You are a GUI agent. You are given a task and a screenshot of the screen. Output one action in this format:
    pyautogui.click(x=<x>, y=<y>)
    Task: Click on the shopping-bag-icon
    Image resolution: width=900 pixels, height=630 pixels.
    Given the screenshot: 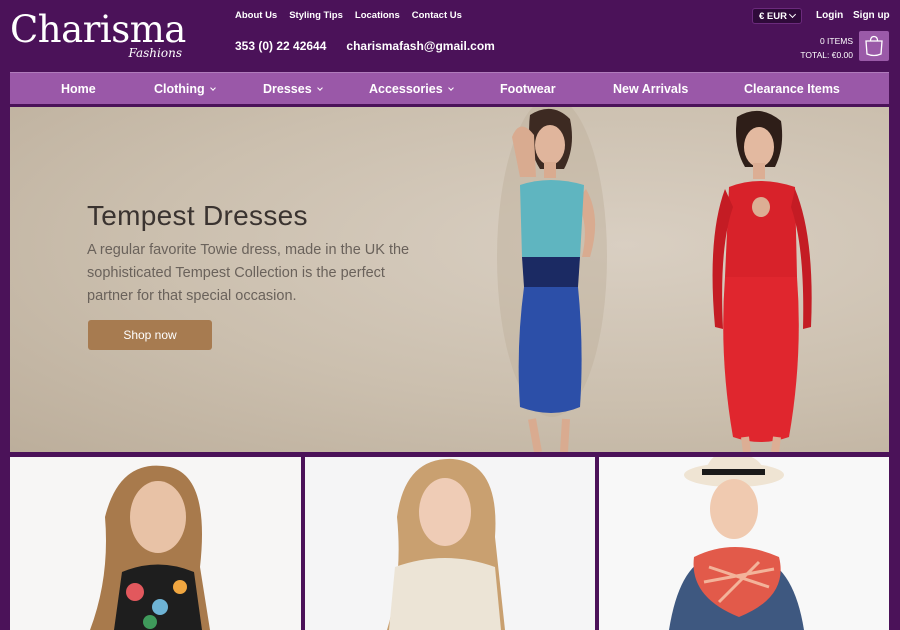 What is the action you would take?
    pyautogui.click(x=874, y=46)
    